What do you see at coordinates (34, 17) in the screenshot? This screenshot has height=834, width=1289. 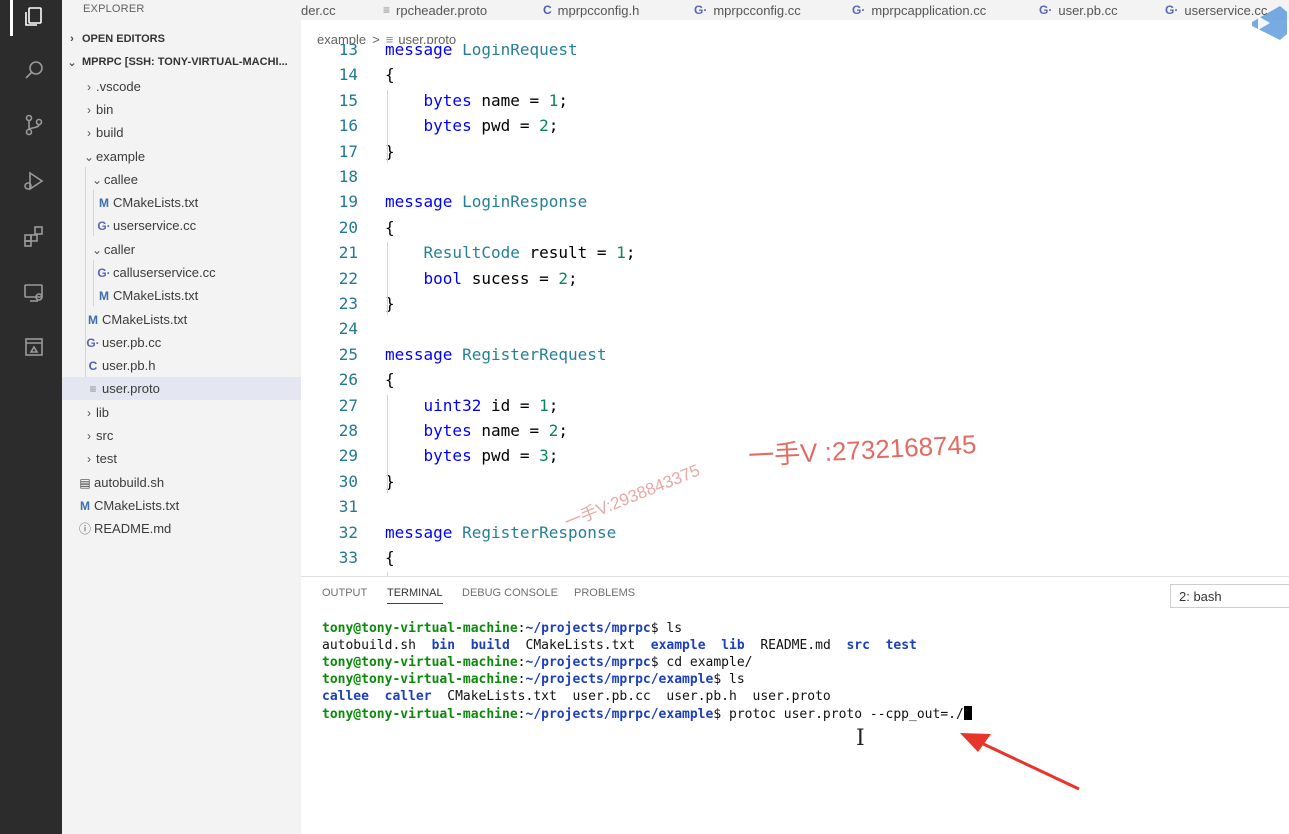 I see `explorer-icon` at bounding box center [34, 17].